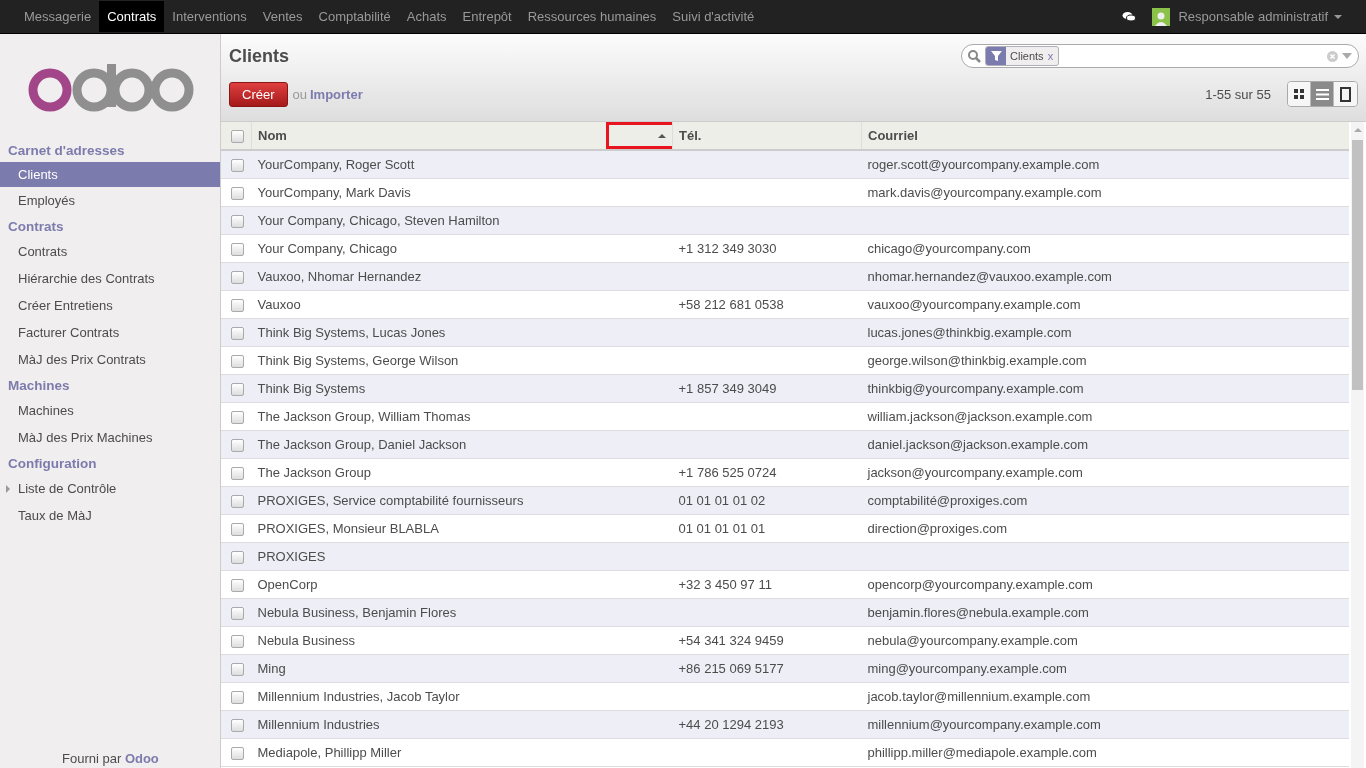  I want to click on top-menu-item: Contrats, so click(132, 16).